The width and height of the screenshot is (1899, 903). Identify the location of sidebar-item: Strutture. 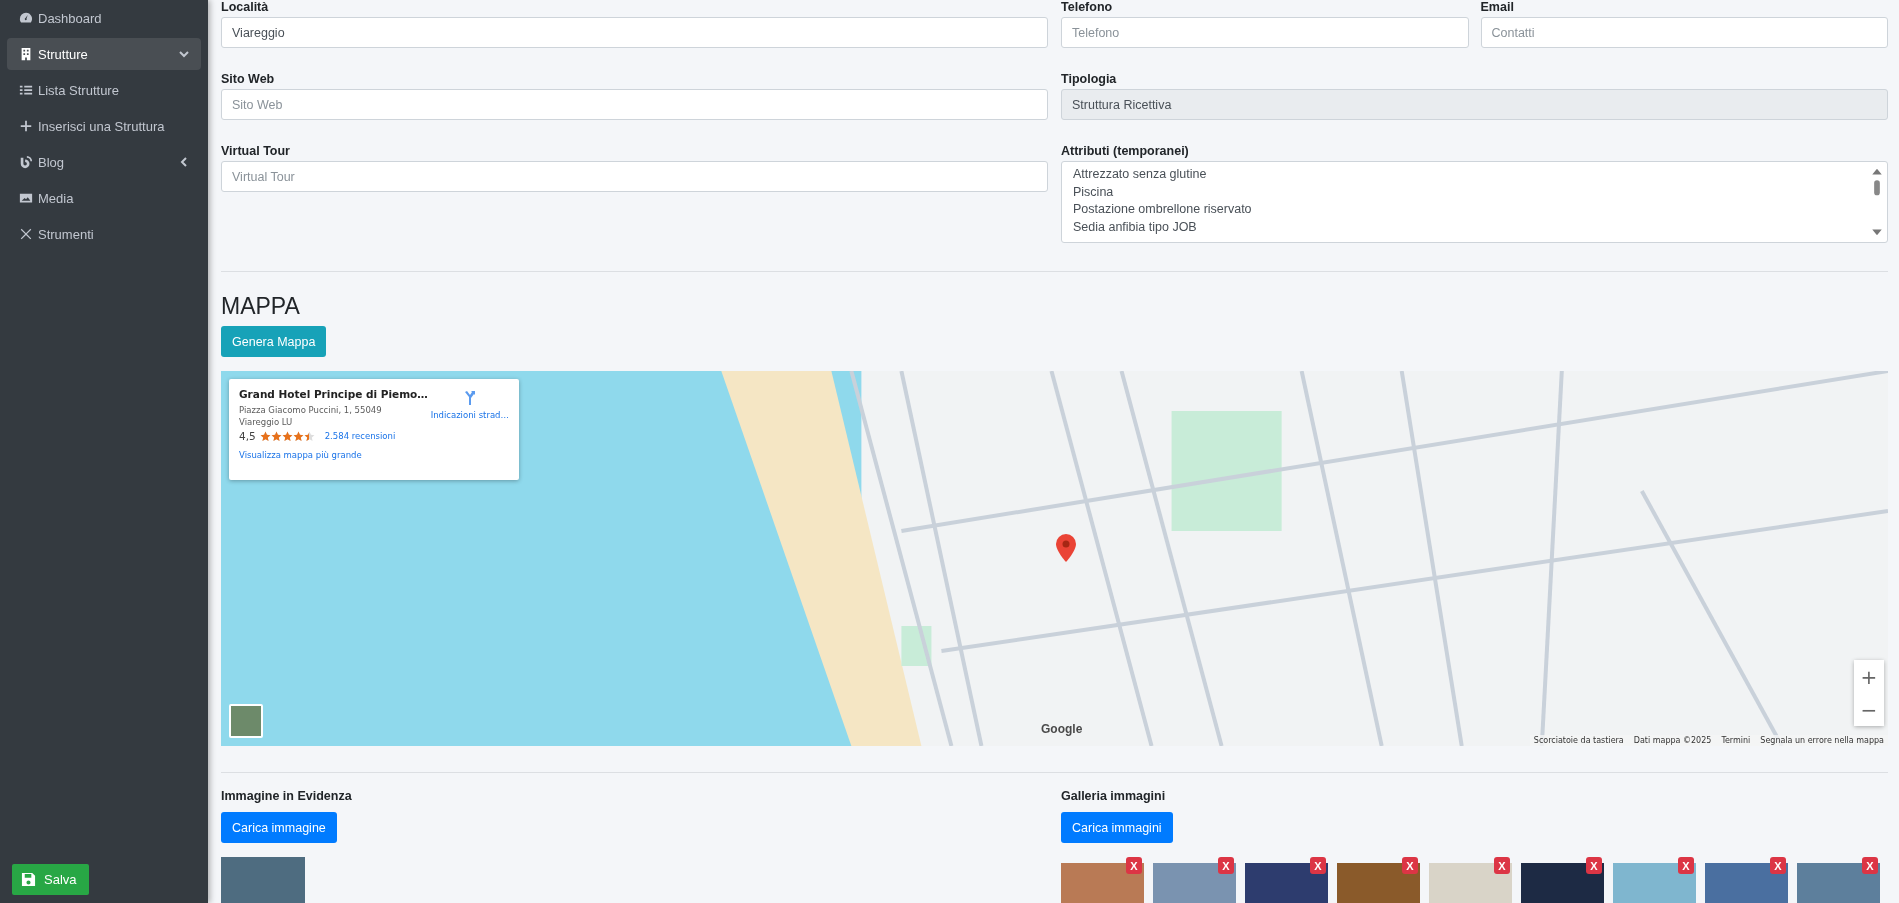
(104, 54).